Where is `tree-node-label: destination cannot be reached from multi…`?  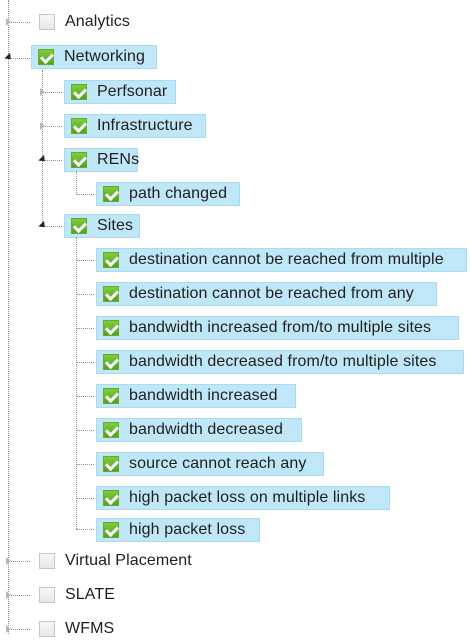 tree-node-label: destination cannot be reached from multi… is located at coordinates (286, 259).